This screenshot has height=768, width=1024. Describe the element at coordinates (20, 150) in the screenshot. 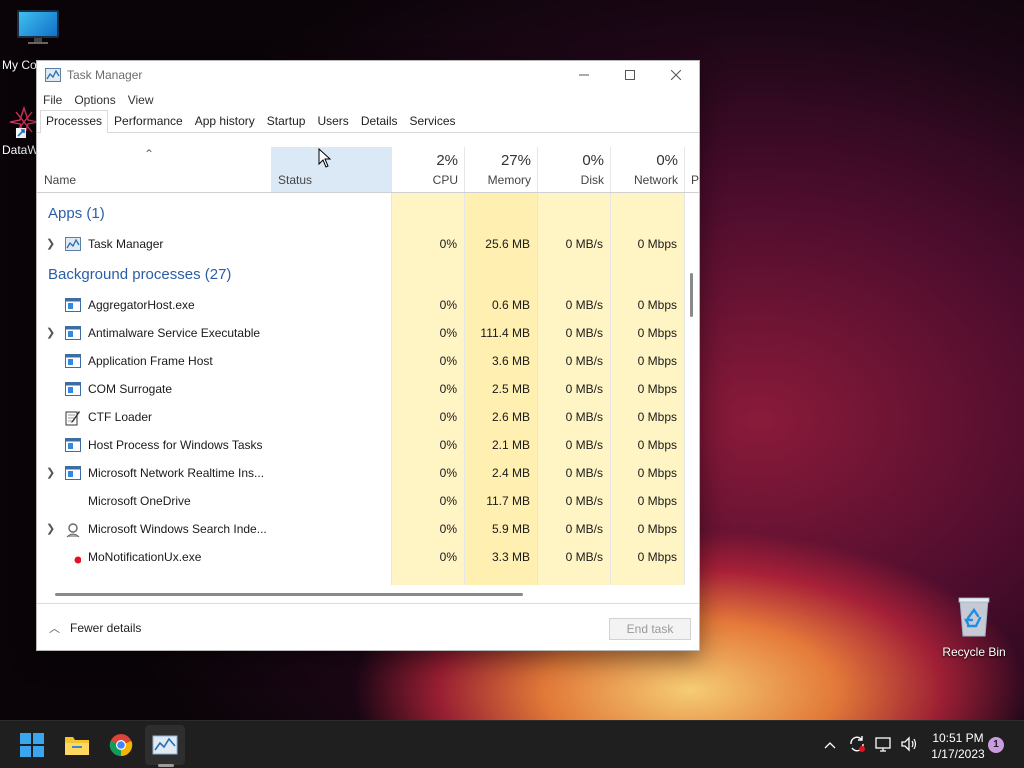

I see `desktop-icon-label: DataW` at that location.